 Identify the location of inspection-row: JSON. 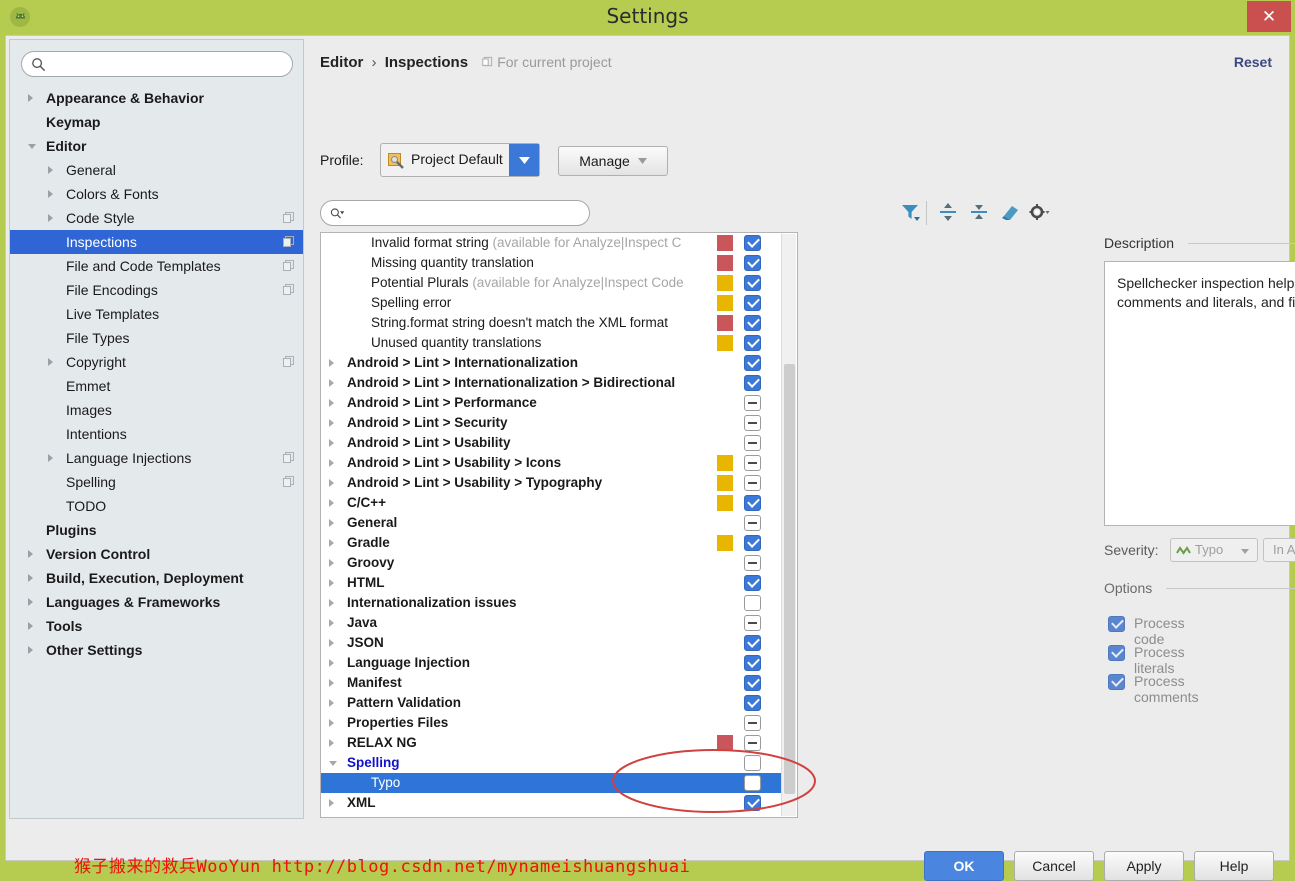
(551, 643).